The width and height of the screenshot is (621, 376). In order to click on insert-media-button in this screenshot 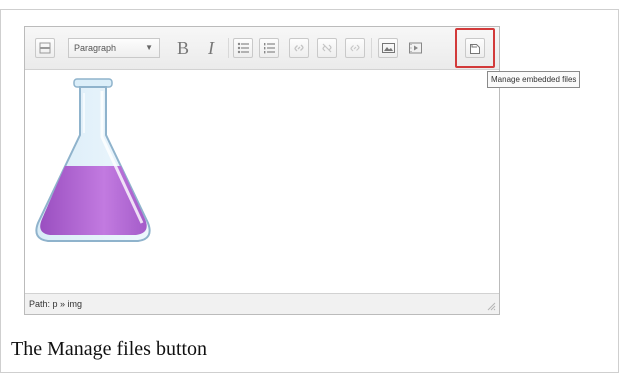, I will do `click(415, 48)`.